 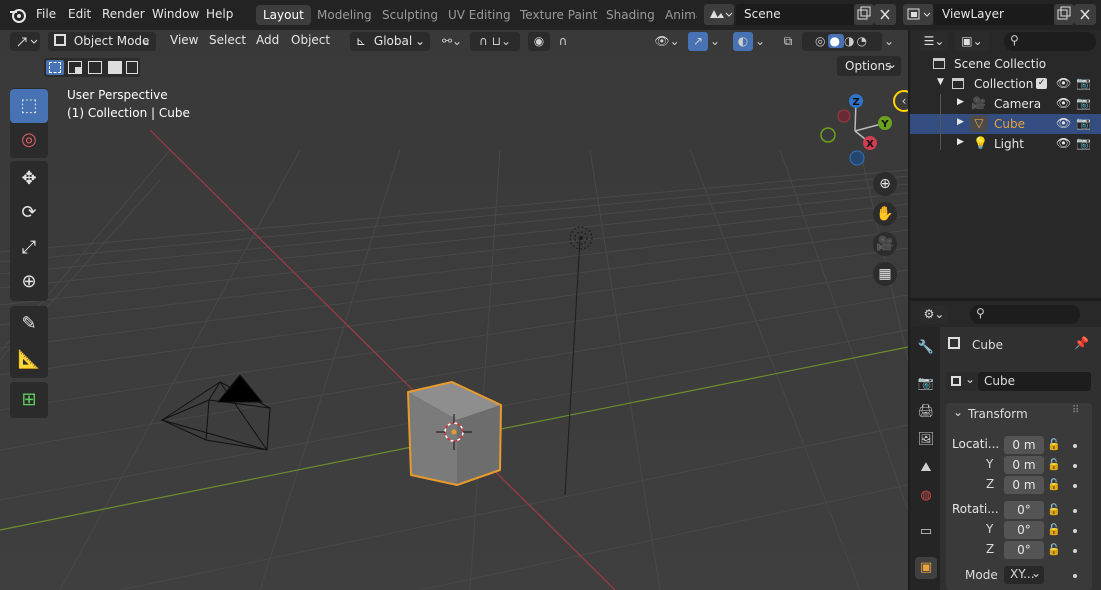 What do you see at coordinates (1025, 314) in the screenshot?
I see `properties-search-input: ⚲` at bounding box center [1025, 314].